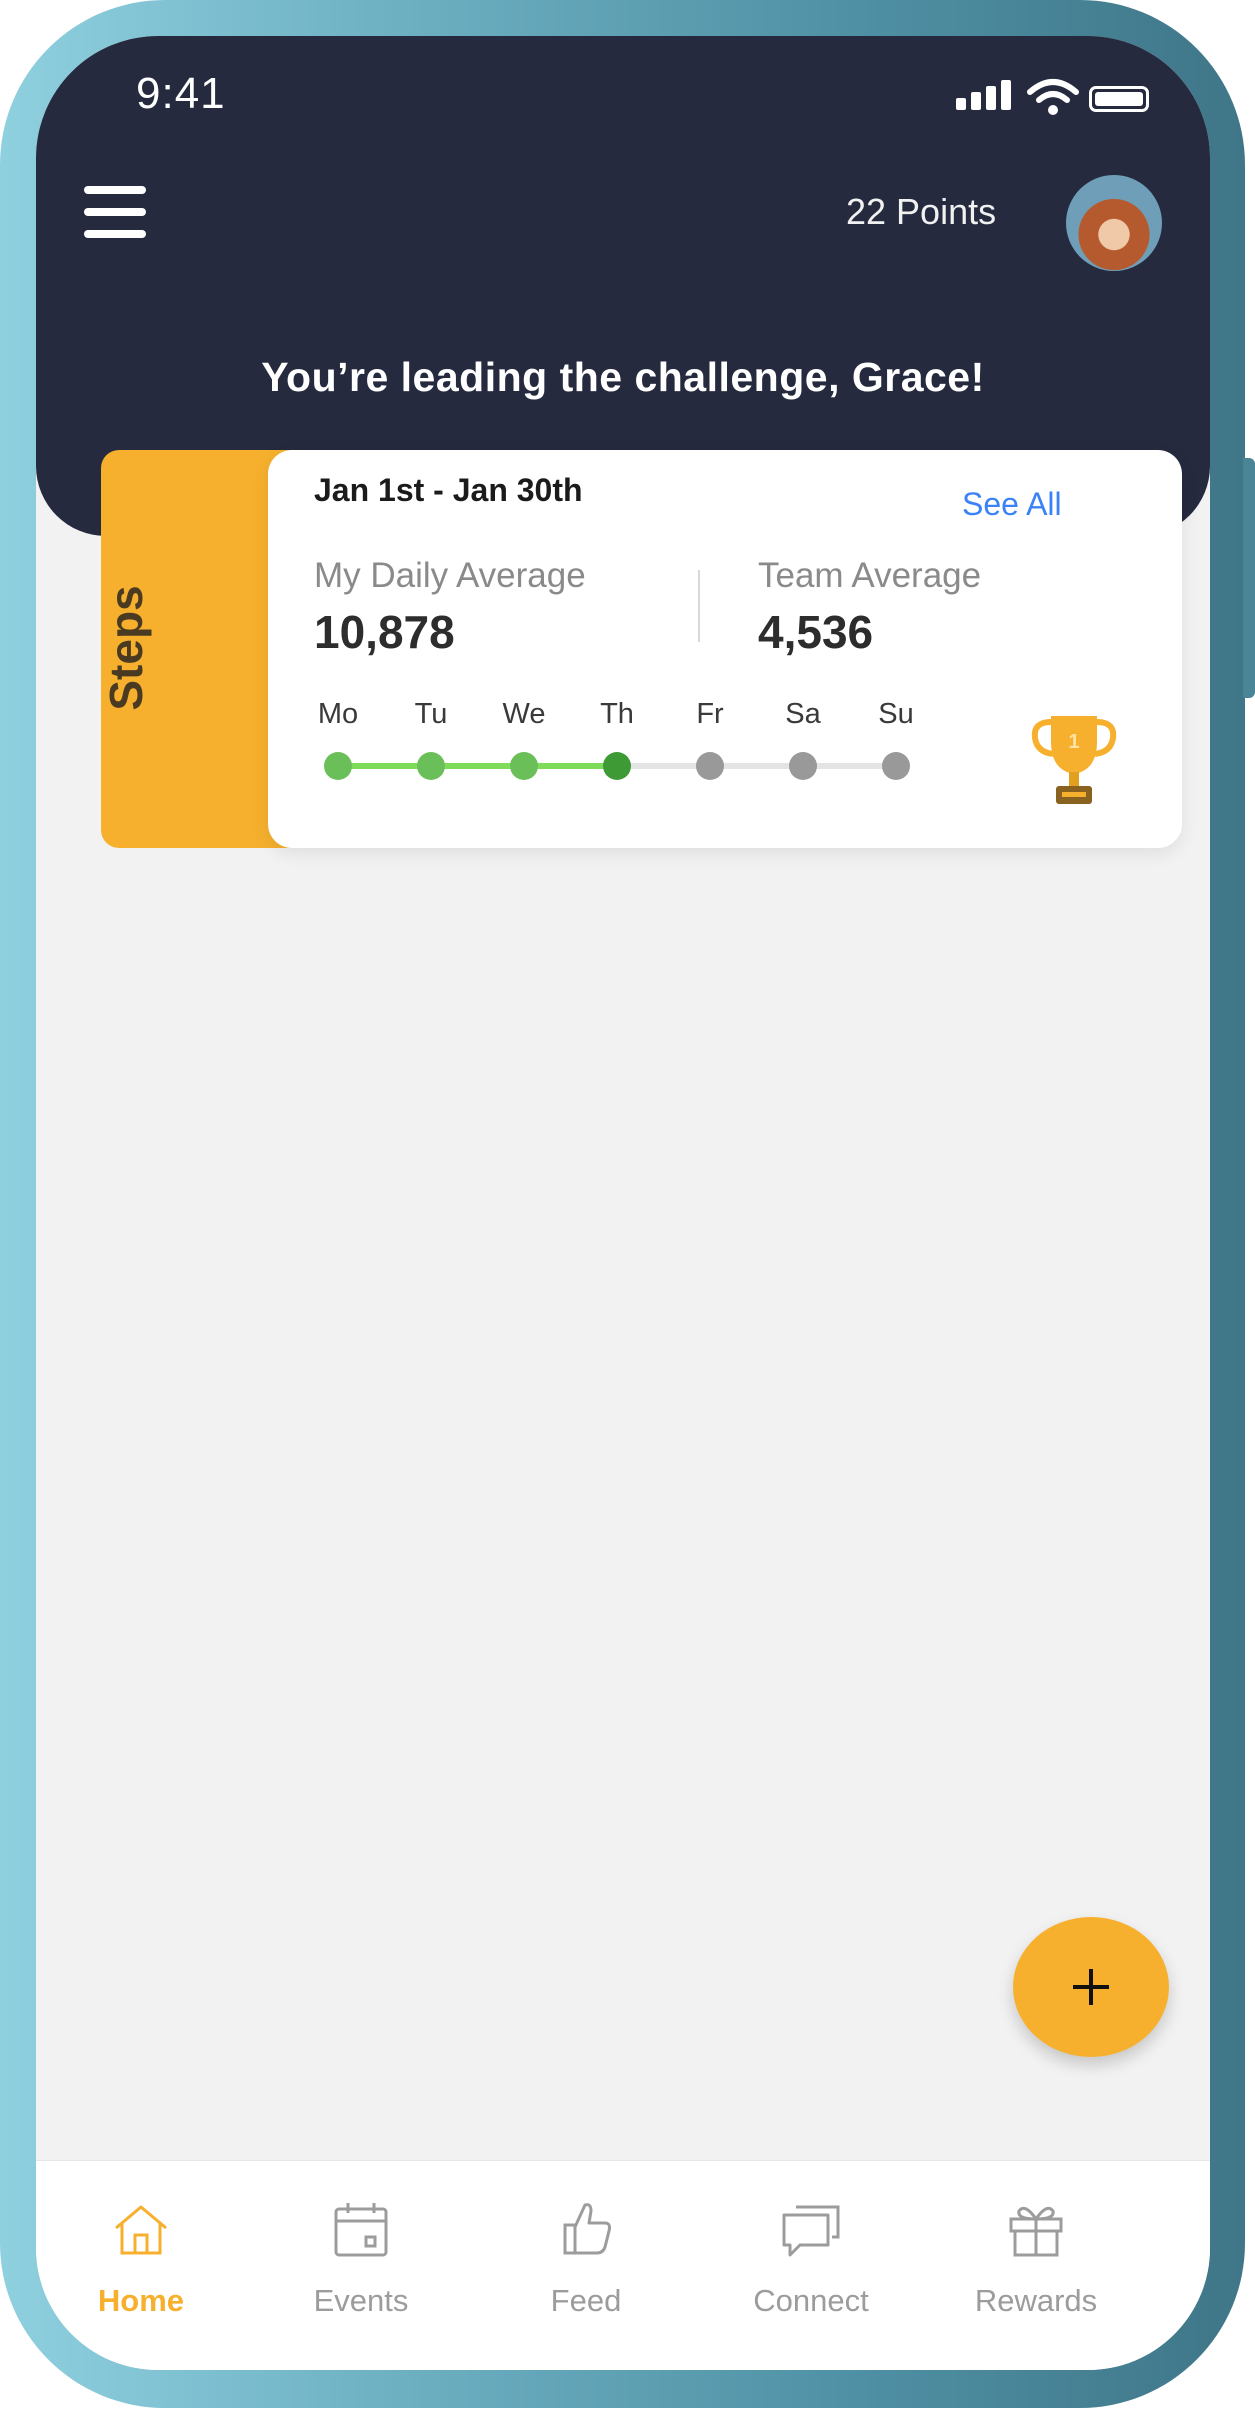 The height and width of the screenshot is (2410, 1255). I want to click on status-time: 9:41, so click(181, 93).